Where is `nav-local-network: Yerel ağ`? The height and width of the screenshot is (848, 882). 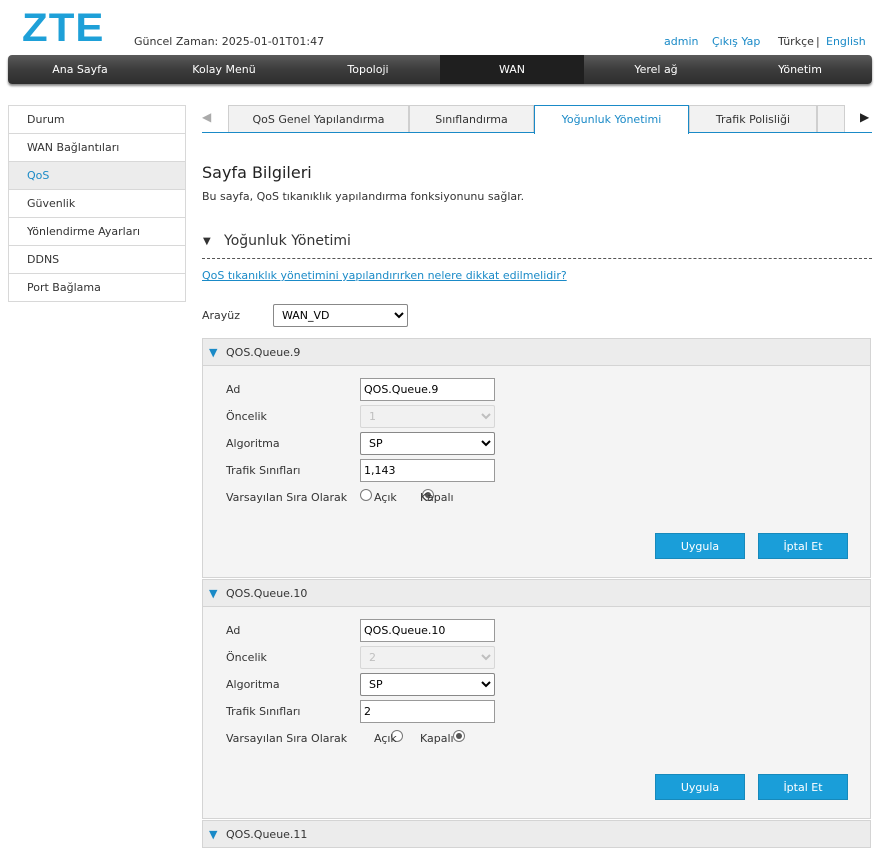 nav-local-network: Yerel ağ is located at coordinates (656, 69).